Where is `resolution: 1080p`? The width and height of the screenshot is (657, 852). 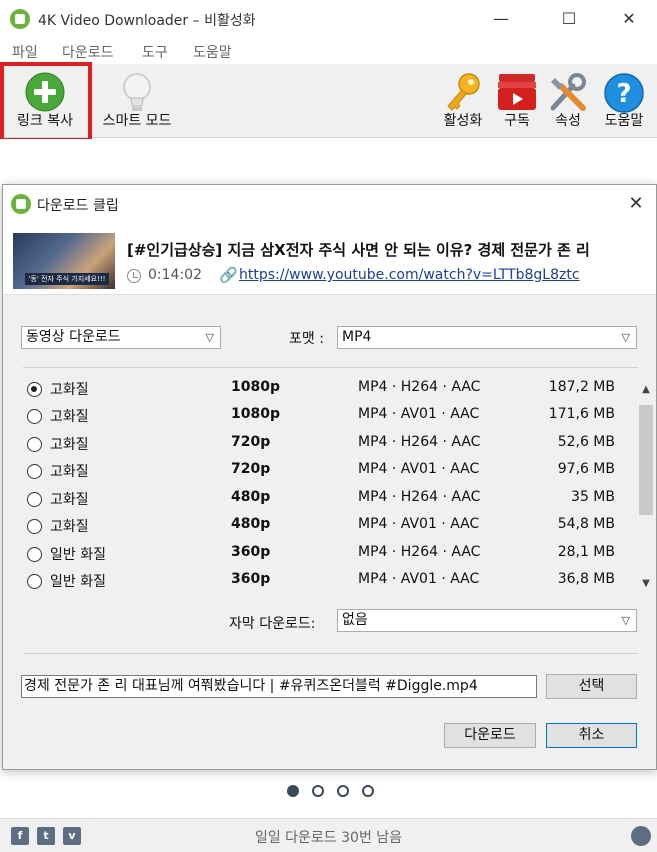
resolution: 1080p is located at coordinates (255, 414).